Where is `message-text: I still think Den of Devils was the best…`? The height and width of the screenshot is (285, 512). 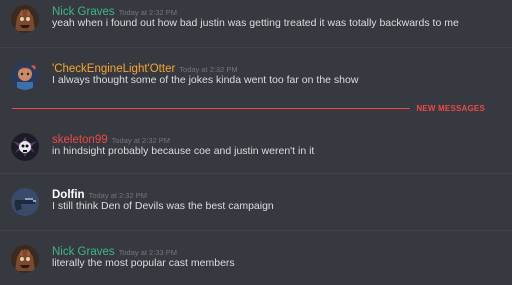 message-text: I still think Den of Devils was the best… is located at coordinates (163, 206).